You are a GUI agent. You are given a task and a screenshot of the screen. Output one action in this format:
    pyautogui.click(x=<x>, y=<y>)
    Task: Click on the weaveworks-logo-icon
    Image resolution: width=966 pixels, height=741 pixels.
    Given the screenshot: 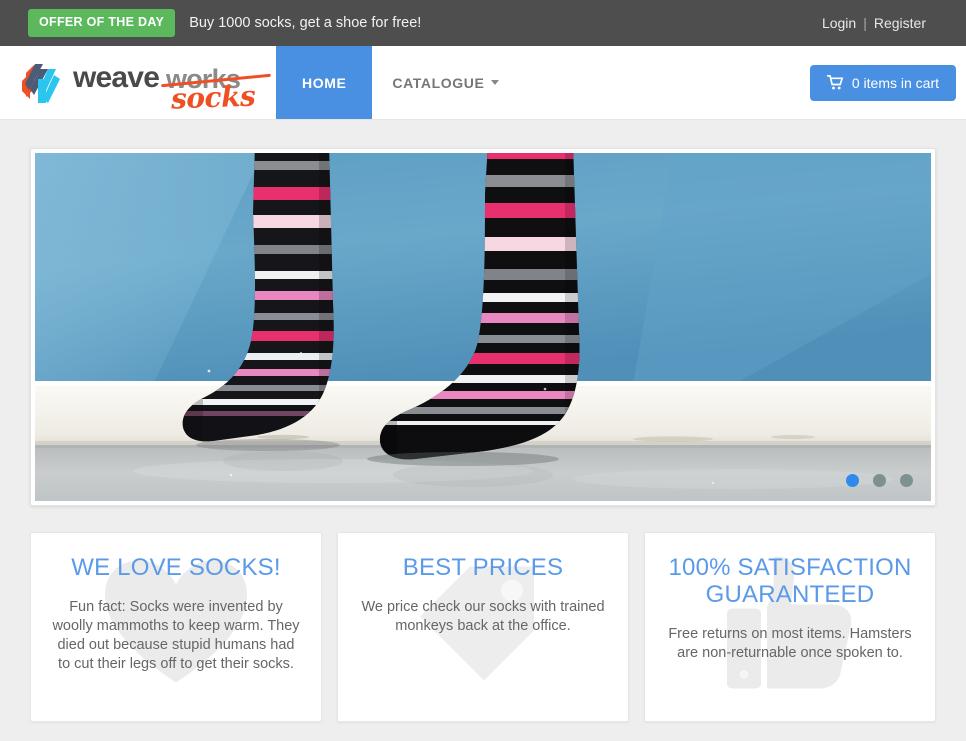 What is the action you would take?
    pyautogui.click(x=41, y=83)
    